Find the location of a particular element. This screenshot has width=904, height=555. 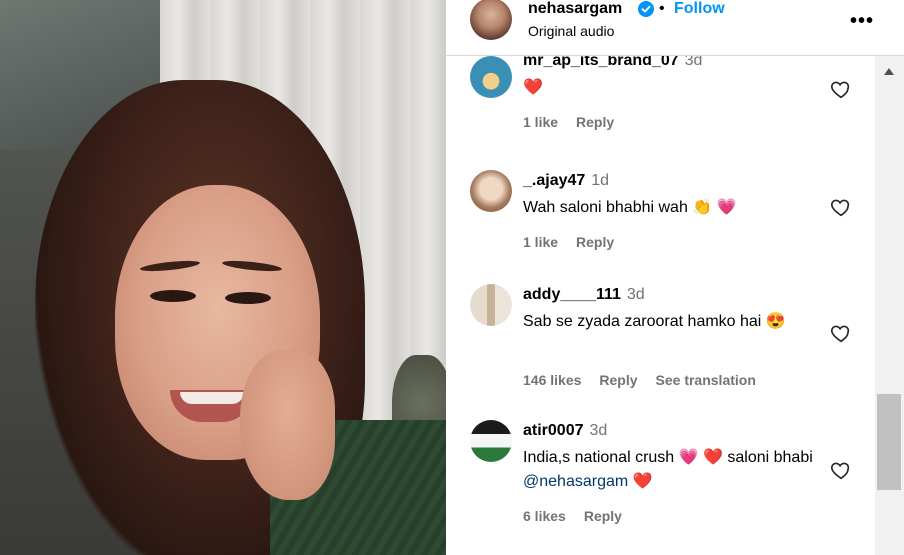

like-count: 146 likes is located at coordinates (552, 380).